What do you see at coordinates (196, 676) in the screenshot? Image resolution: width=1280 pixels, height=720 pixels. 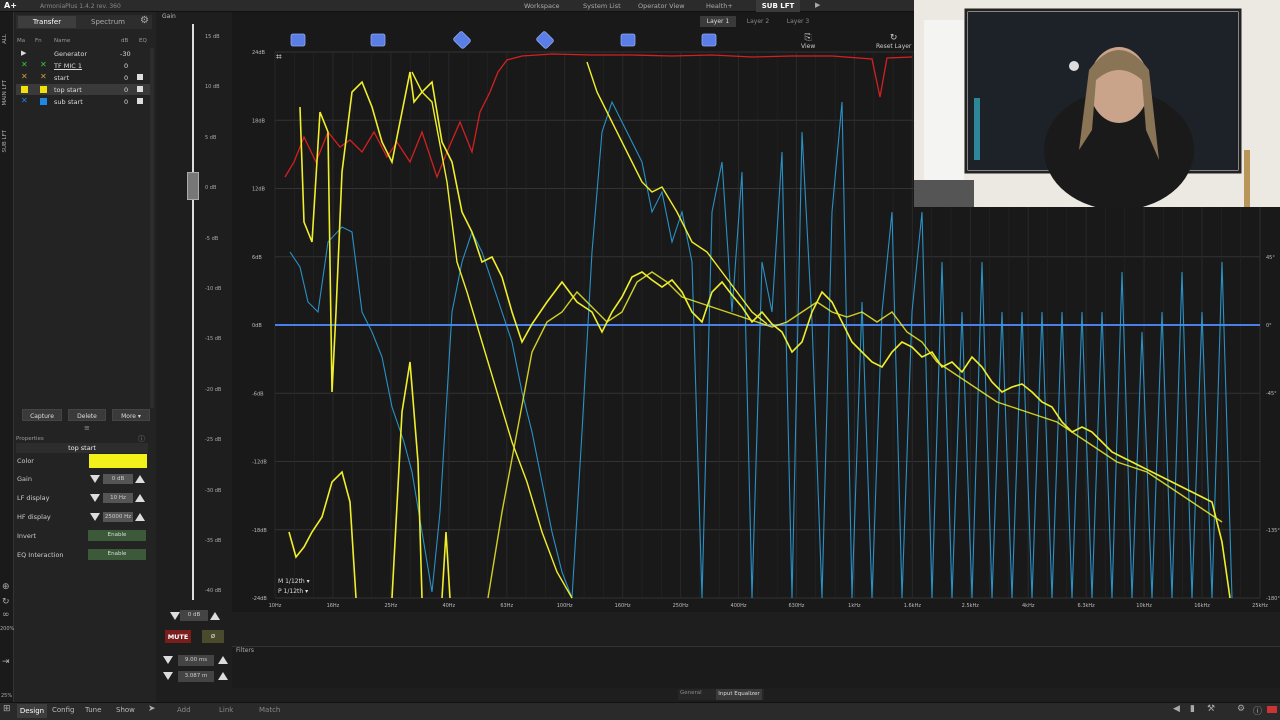 I see `delay-m-field: 3.087 m` at bounding box center [196, 676].